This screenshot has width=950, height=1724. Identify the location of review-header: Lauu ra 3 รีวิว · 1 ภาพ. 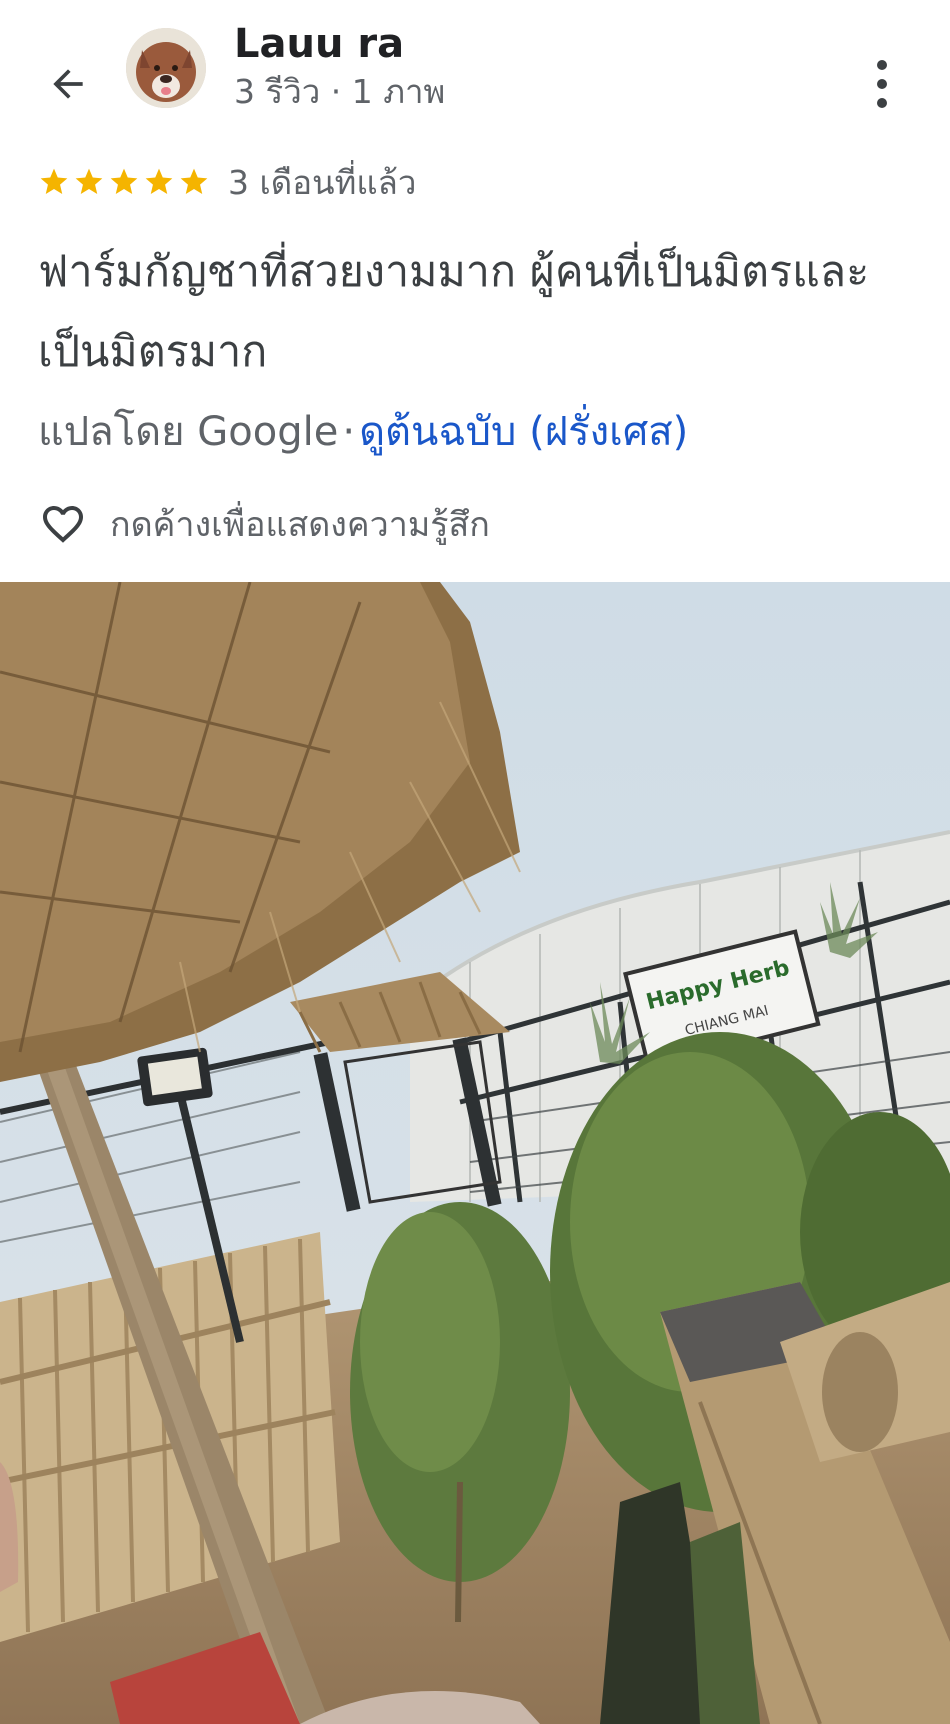
(475, 75).